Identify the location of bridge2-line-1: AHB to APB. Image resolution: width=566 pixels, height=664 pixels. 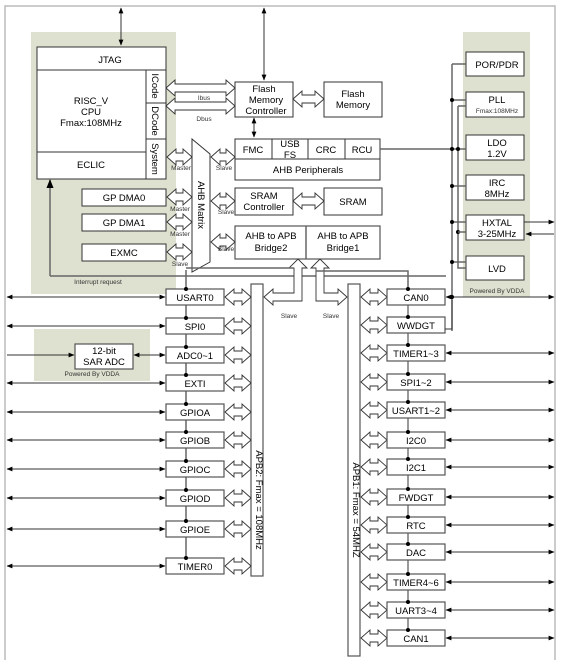
(270, 236).